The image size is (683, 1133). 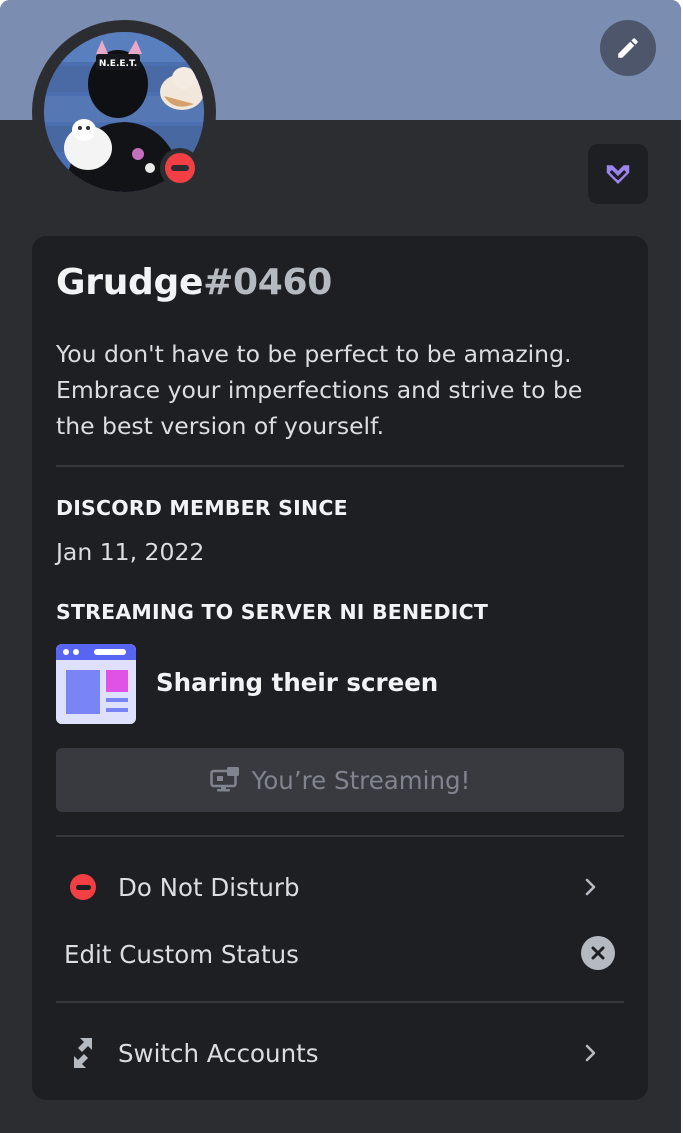 I want to click on member-since-date: Jan 11, 2022, so click(x=130, y=552).